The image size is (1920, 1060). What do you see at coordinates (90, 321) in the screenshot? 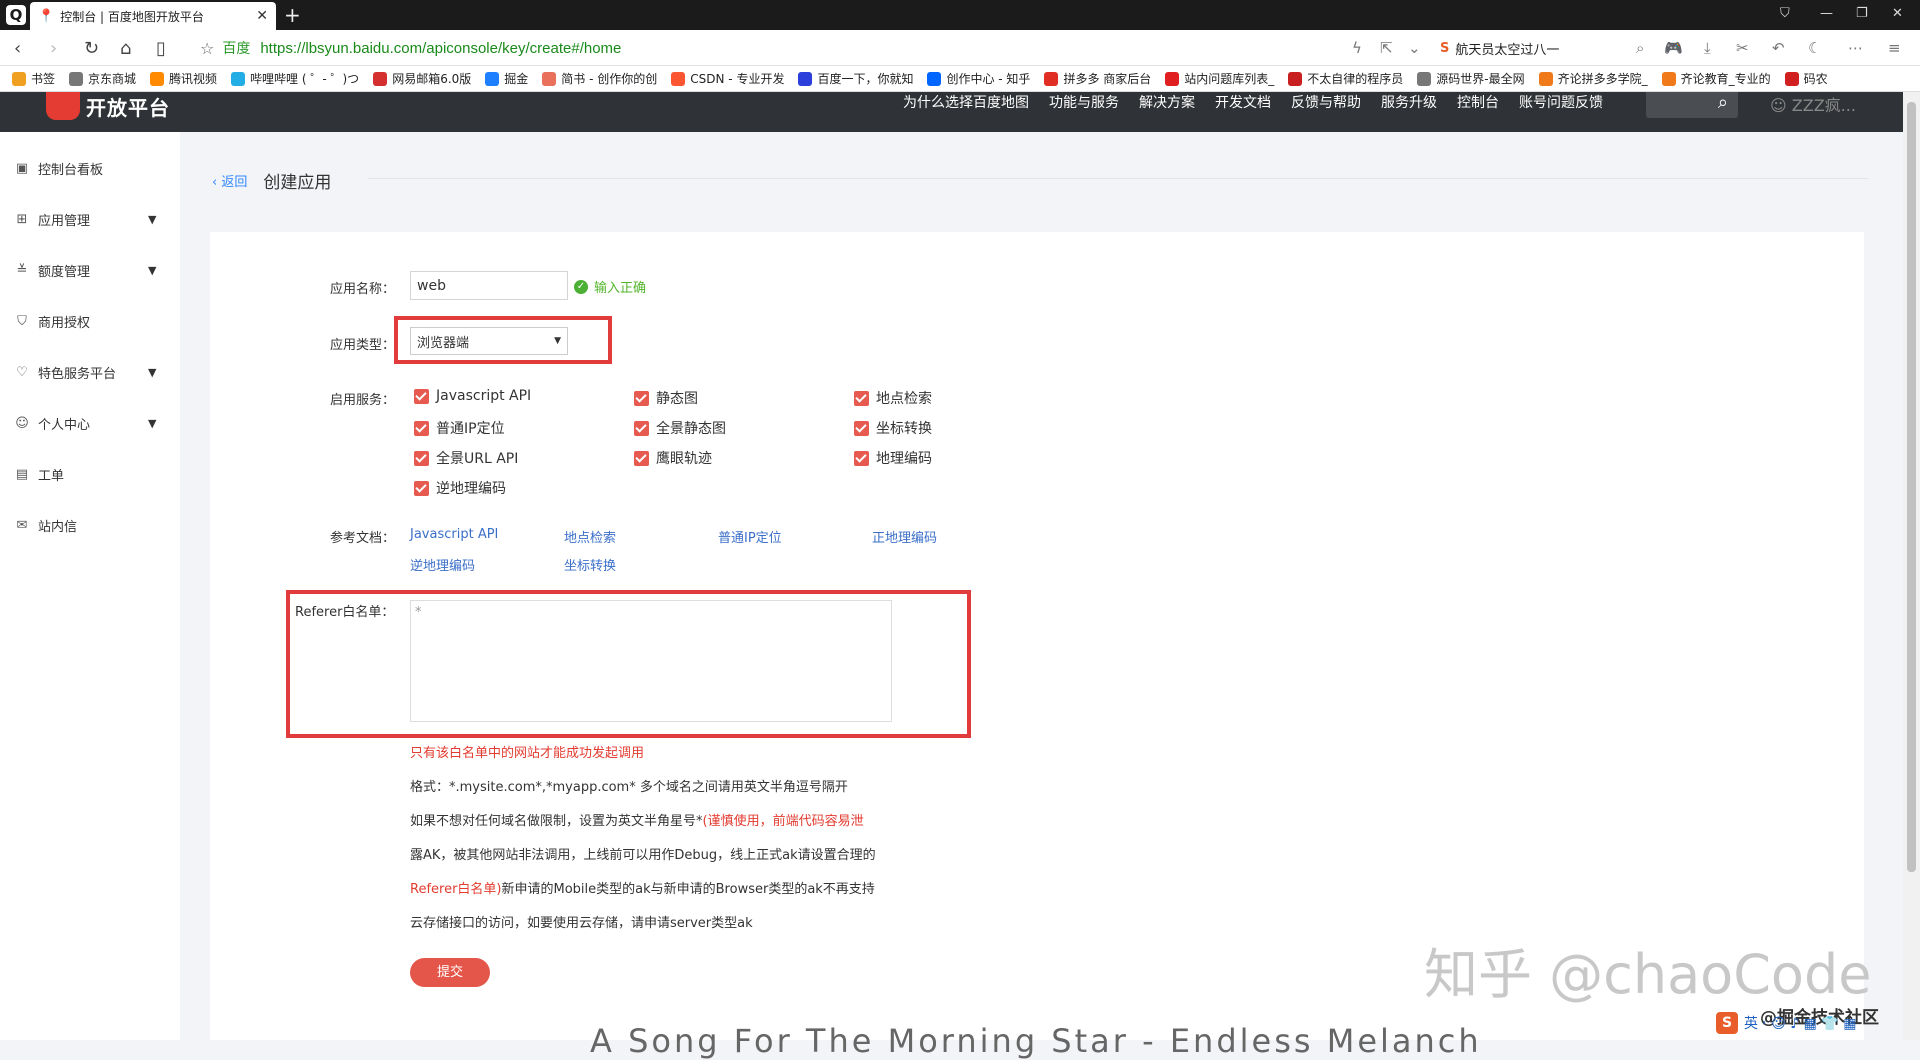
I see `sidebar-item: ⛉ 商用授权` at bounding box center [90, 321].